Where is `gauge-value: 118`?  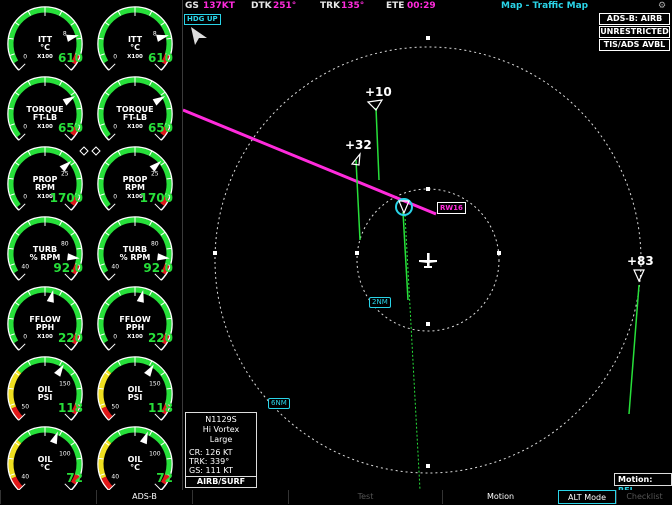 gauge-value: 118 is located at coordinates (70, 408).